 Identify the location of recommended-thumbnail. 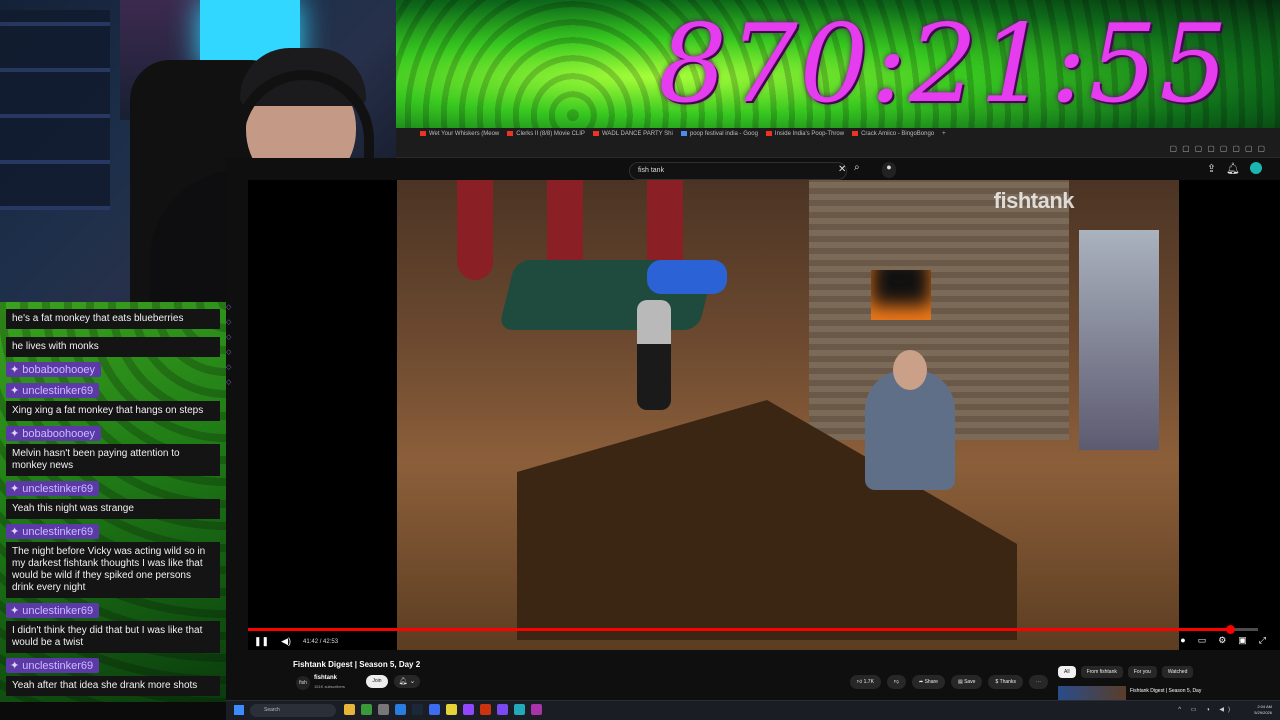
(1092, 693).